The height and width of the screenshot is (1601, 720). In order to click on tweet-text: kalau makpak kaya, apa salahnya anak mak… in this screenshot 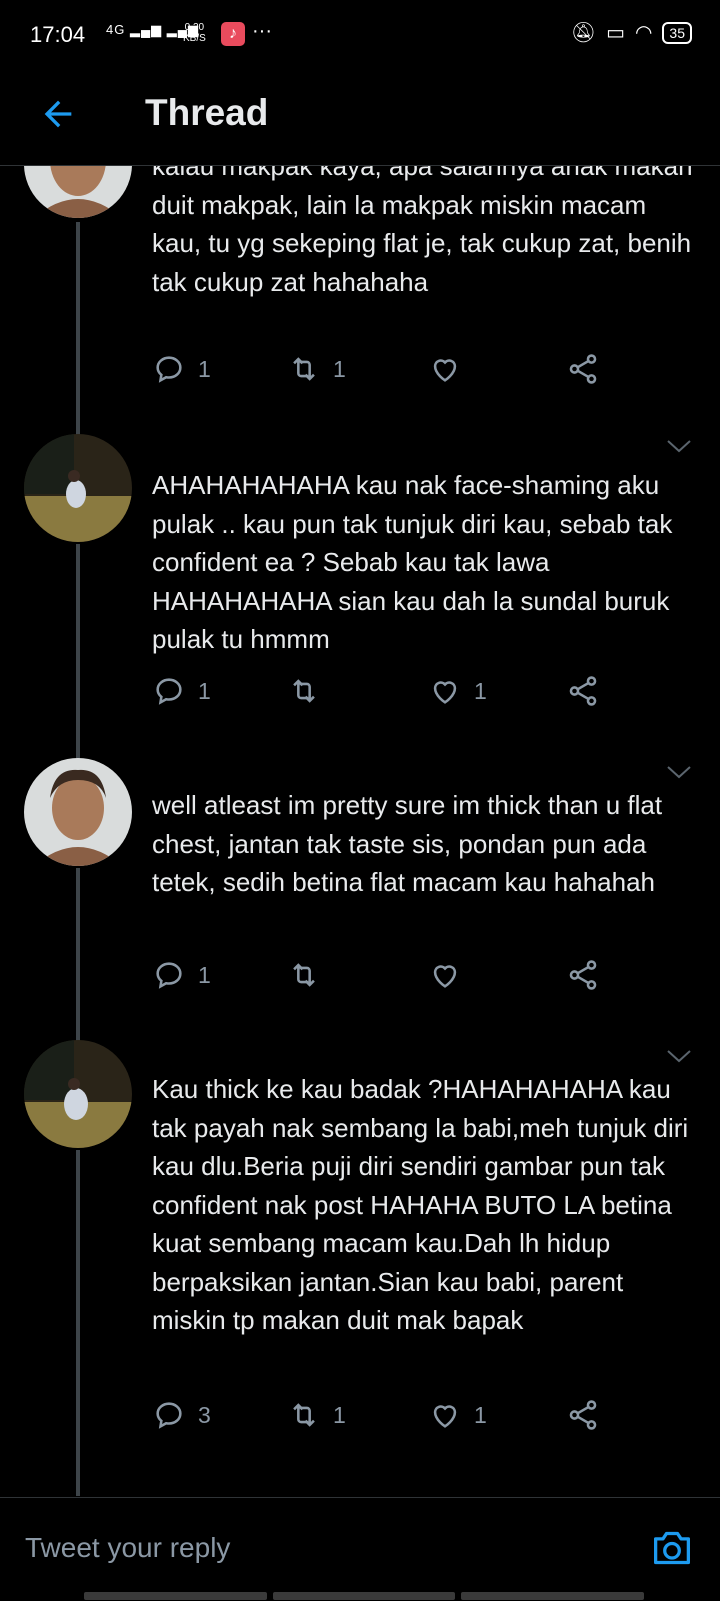, I will do `click(422, 231)`.